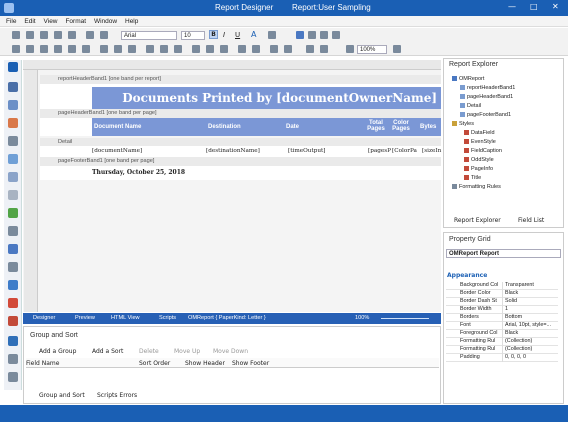 This screenshot has height=422, width=568. I want to click on menu-view: View, so click(51, 21).